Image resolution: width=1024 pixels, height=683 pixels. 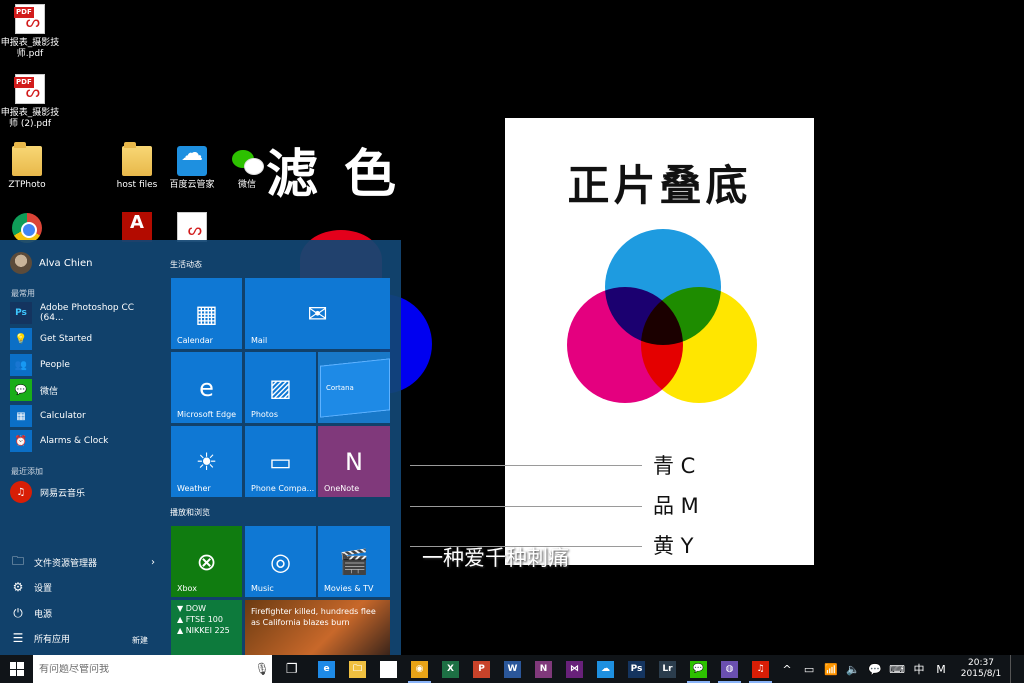 I want to click on taskbar-app-wechat: 💬, so click(x=698, y=669).